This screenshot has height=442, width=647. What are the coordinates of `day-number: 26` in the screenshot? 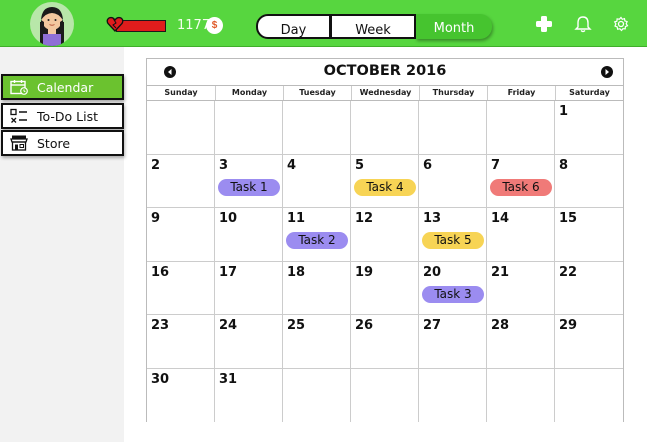 It's located at (364, 325).